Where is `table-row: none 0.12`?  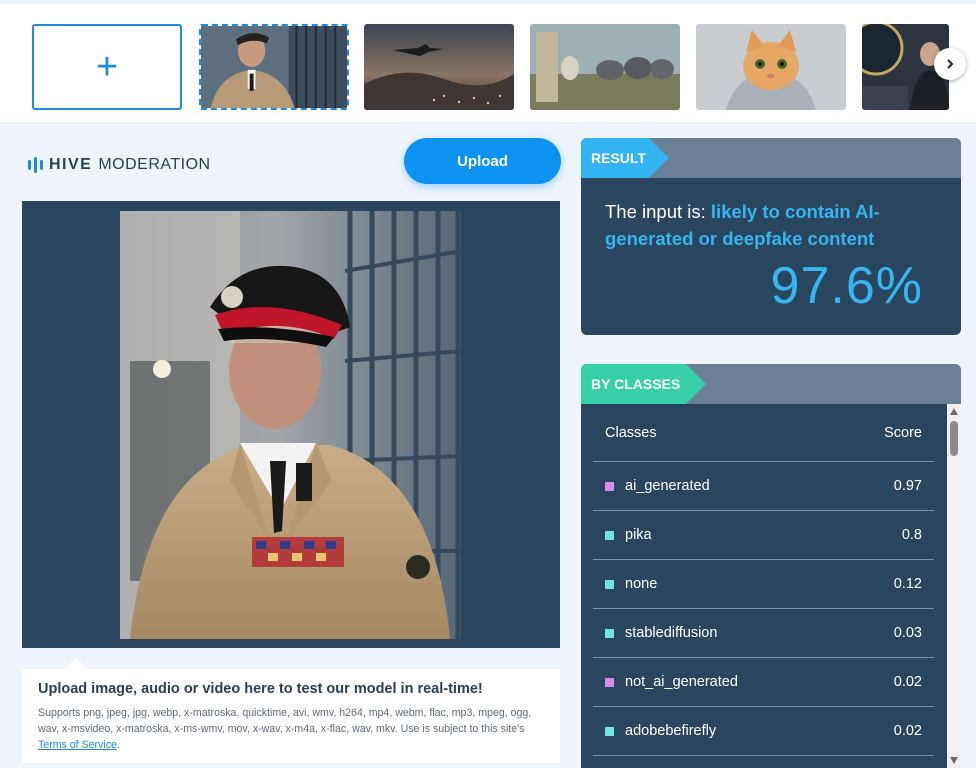
table-row: none 0.12 is located at coordinates (763, 584).